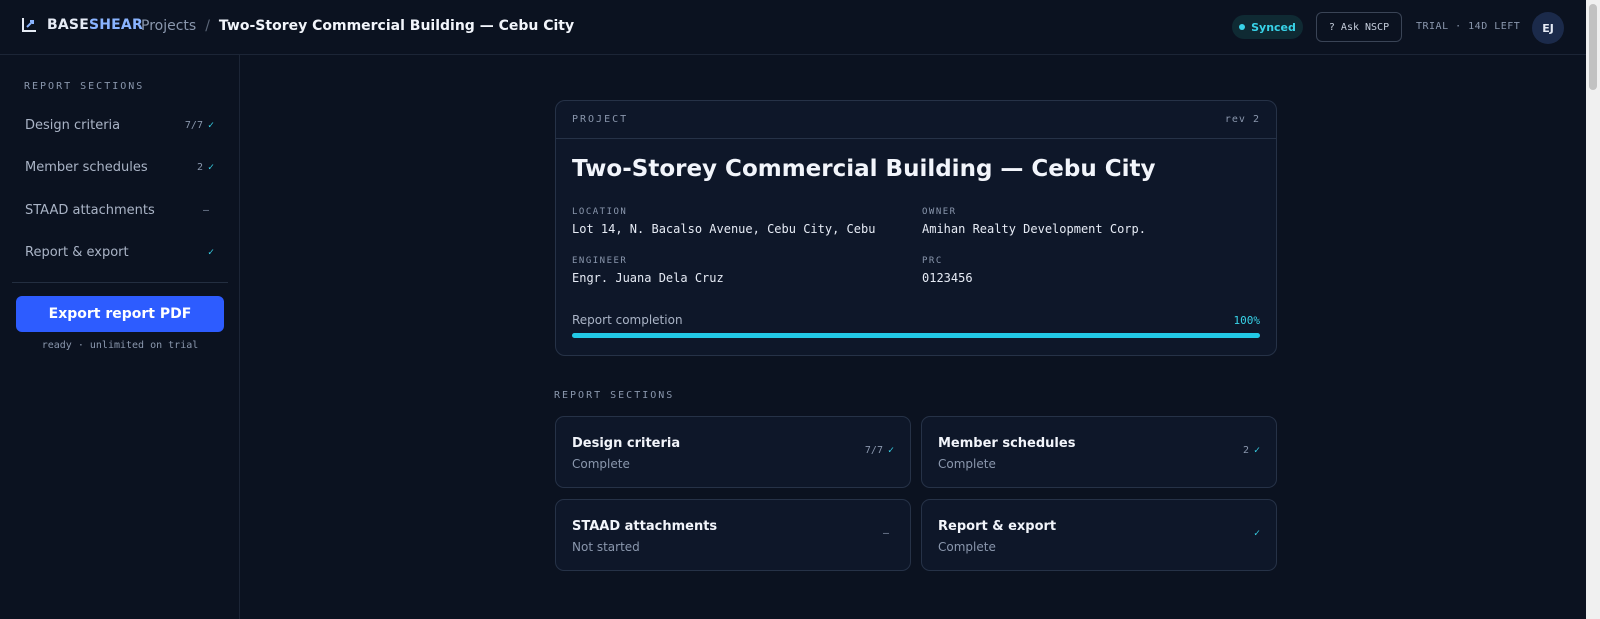 The width and height of the screenshot is (1600, 619). Describe the element at coordinates (1593, 47) in the screenshot. I see `scrollbar-thumb` at that location.